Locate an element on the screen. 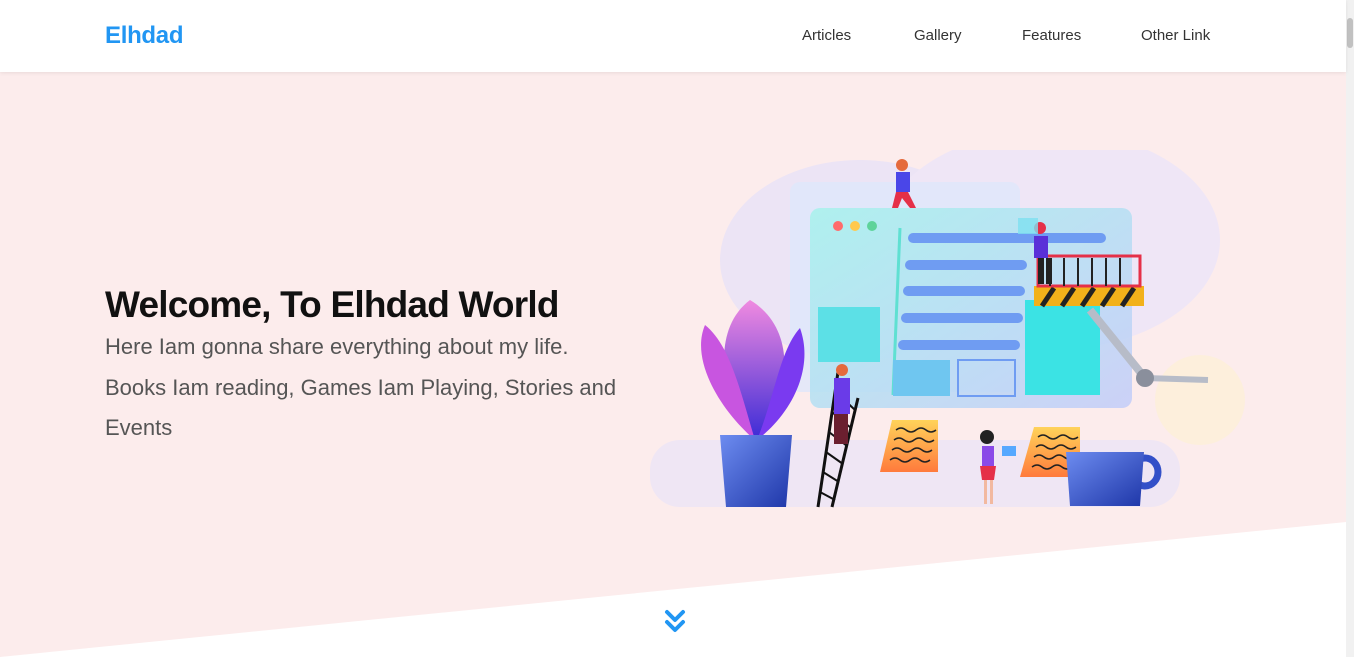  nav-link-other: Other Link is located at coordinates (1175, 35).